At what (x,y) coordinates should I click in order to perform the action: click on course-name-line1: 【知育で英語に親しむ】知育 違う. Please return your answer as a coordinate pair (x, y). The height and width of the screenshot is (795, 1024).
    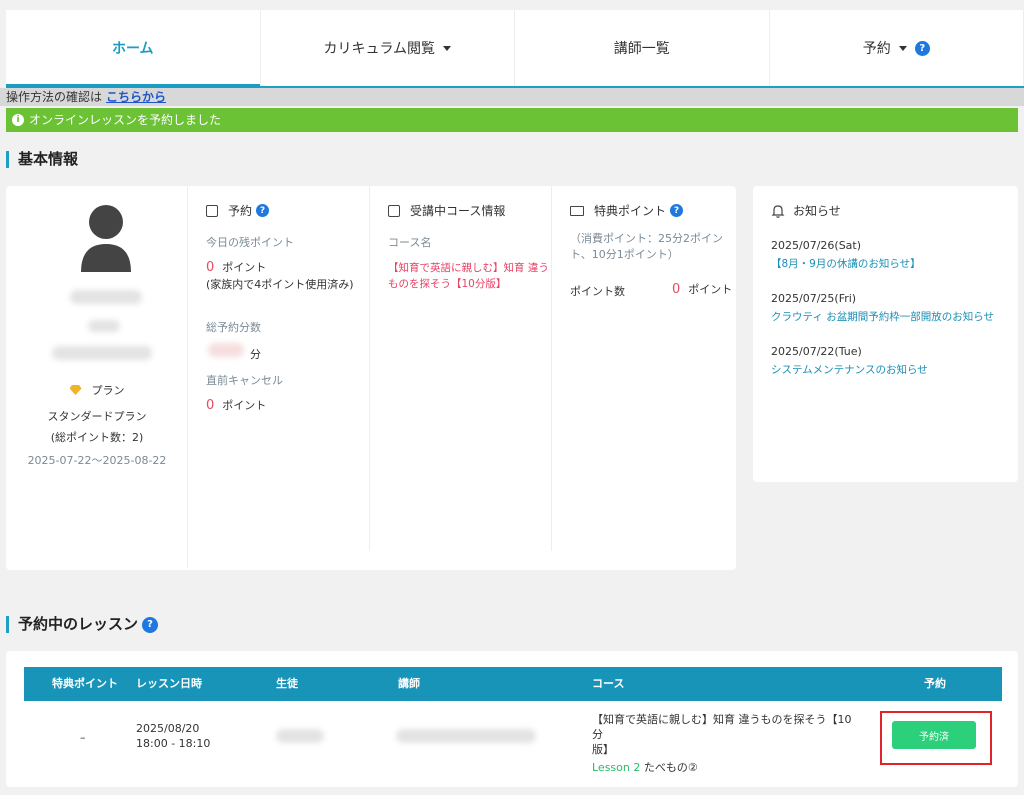
    Looking at the image, I should click on (468, 268).